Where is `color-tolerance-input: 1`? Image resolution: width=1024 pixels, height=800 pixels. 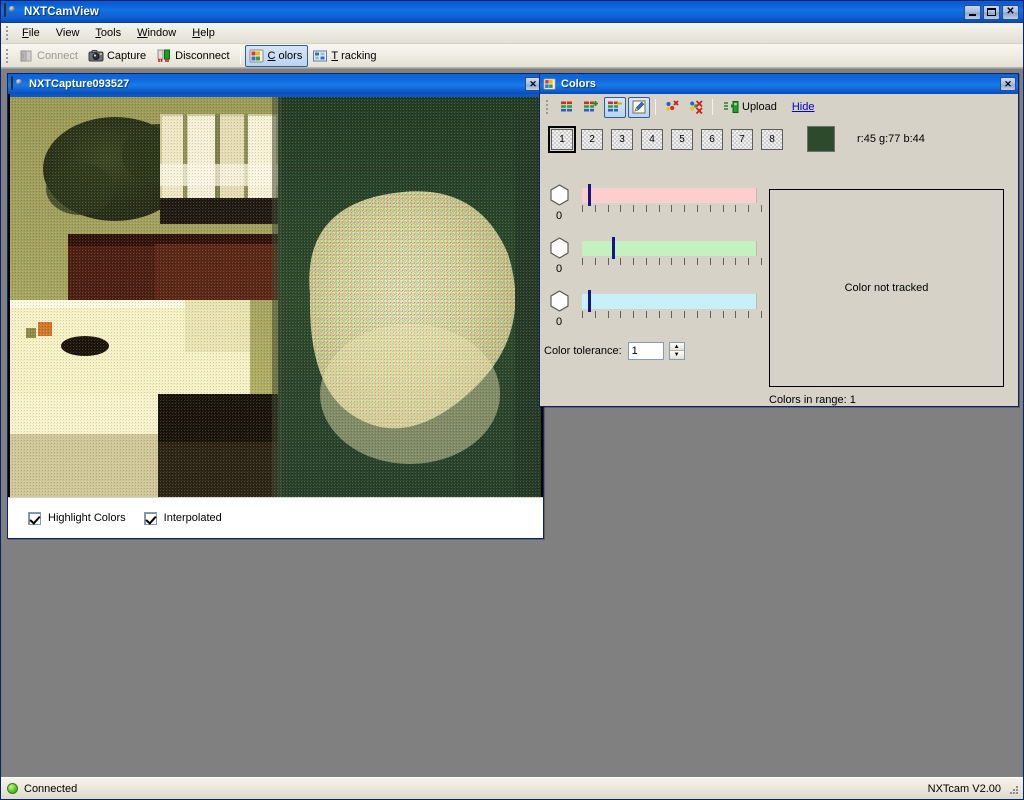 color-tolerance-input: 1 is located at coordinates (645, 351).